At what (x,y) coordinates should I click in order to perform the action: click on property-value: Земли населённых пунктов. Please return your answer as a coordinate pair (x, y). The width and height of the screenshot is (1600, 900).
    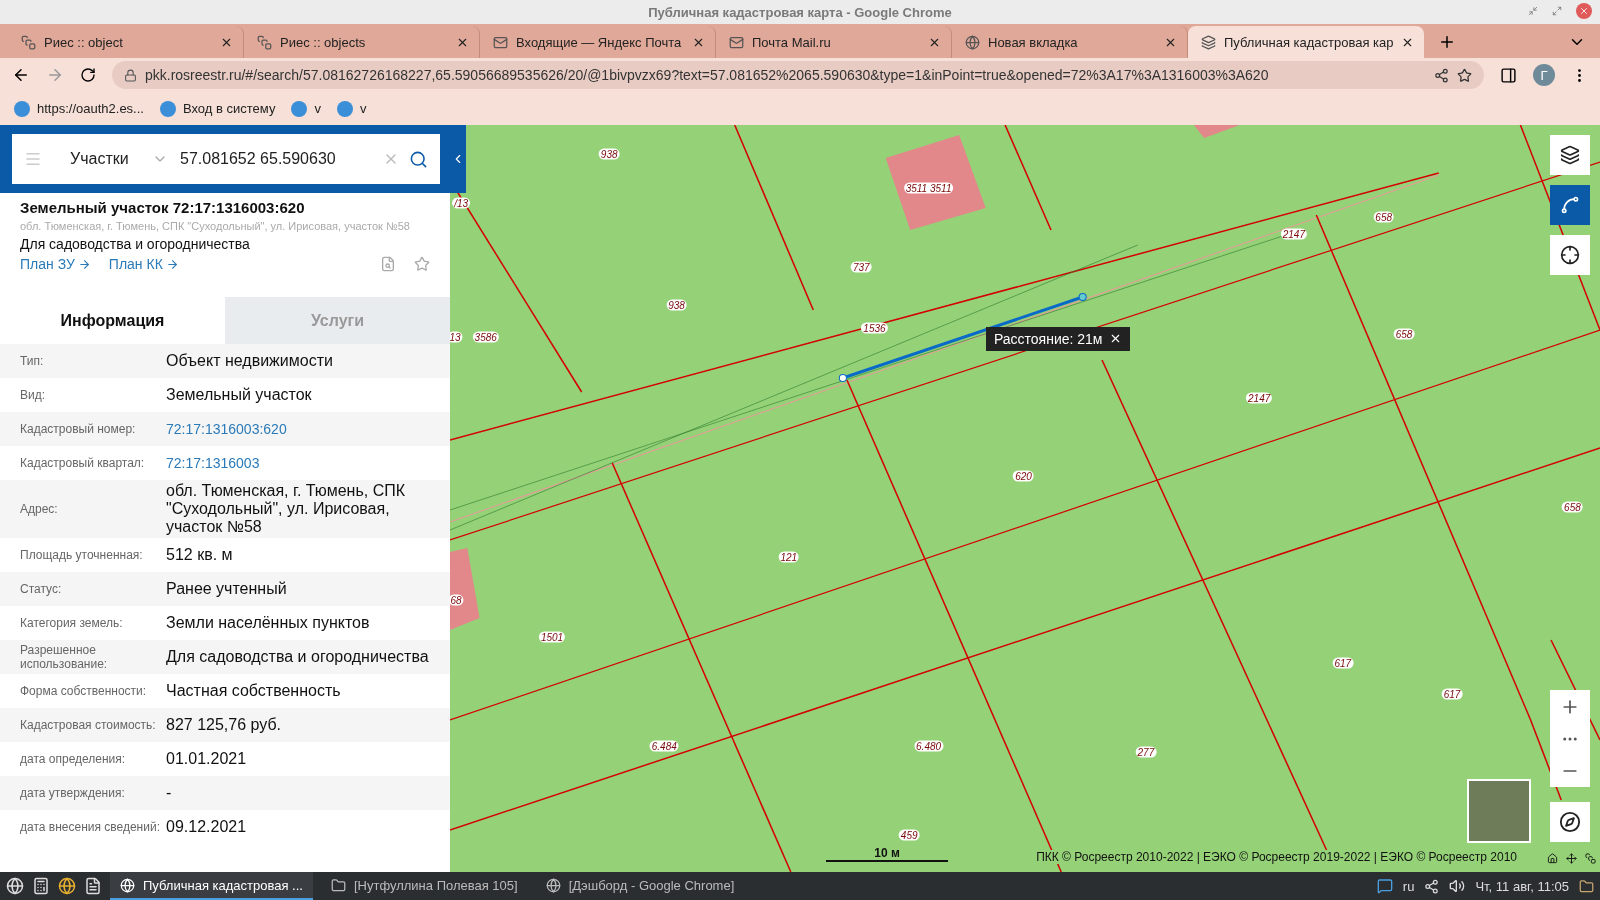
    Looking at the image, I should click on (268, 623).